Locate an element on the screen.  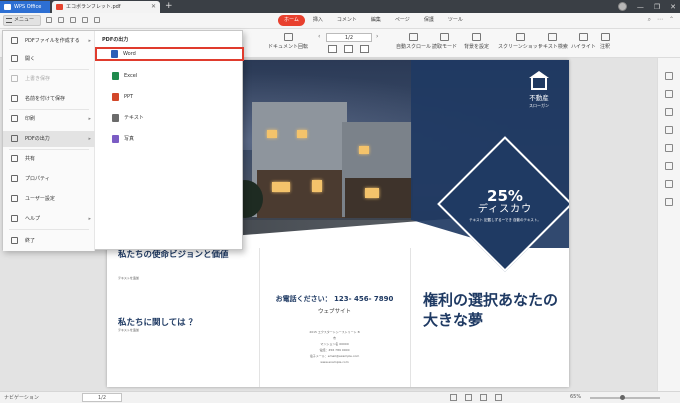
zoom-level: 65% is located at coordinates (576, 397).